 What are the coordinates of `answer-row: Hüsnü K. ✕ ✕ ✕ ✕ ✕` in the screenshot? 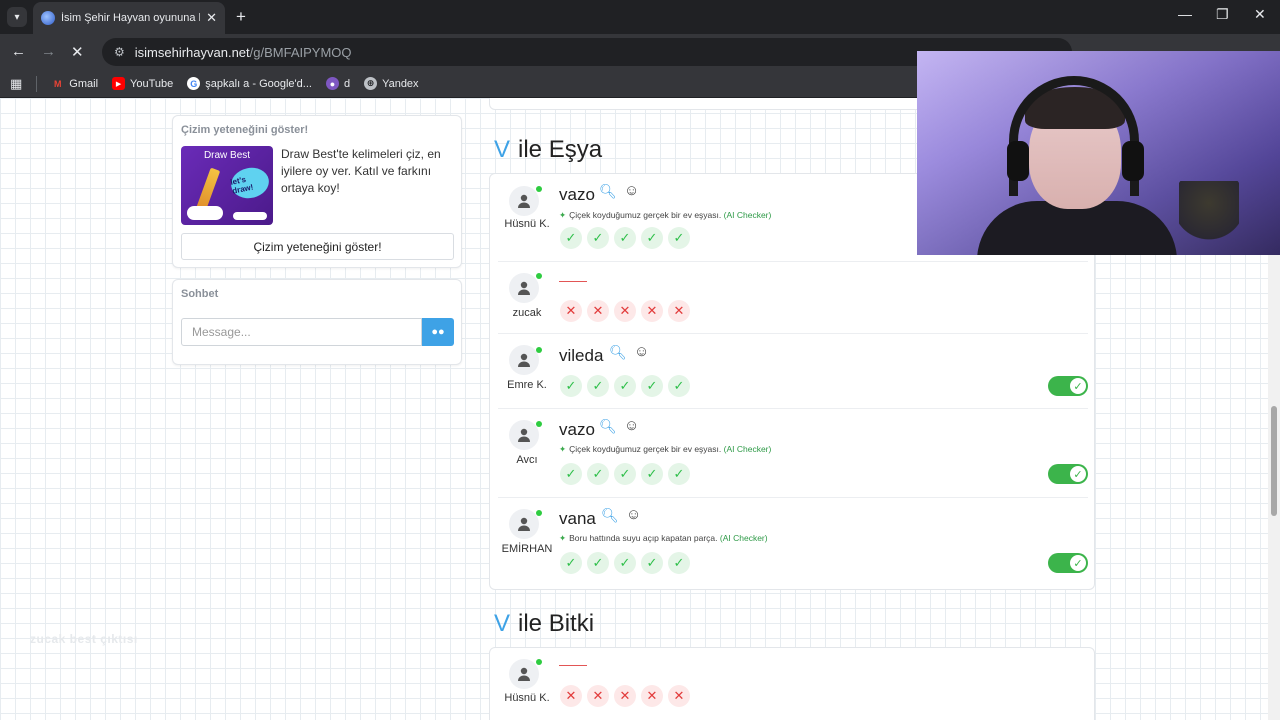 It's located at (793, 684).